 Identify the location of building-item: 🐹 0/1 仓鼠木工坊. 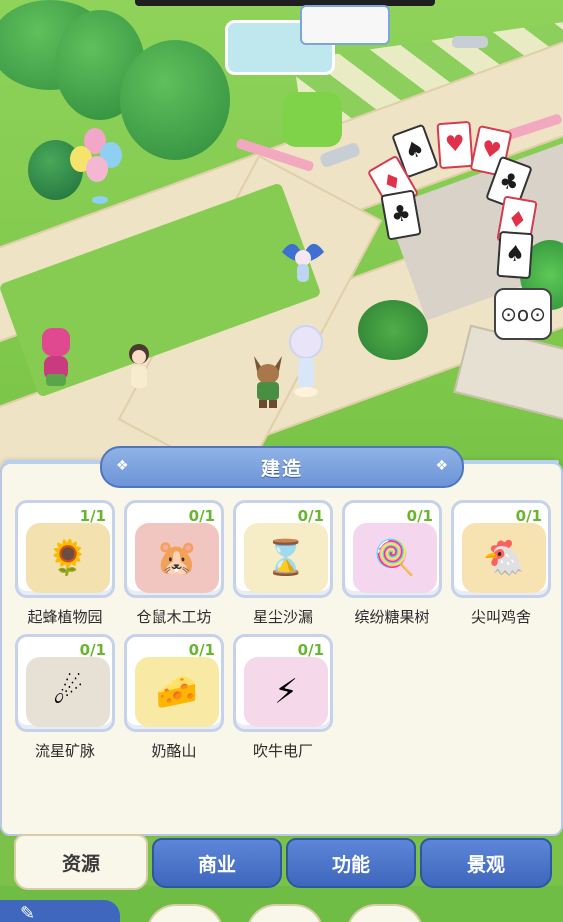
(174, 563).